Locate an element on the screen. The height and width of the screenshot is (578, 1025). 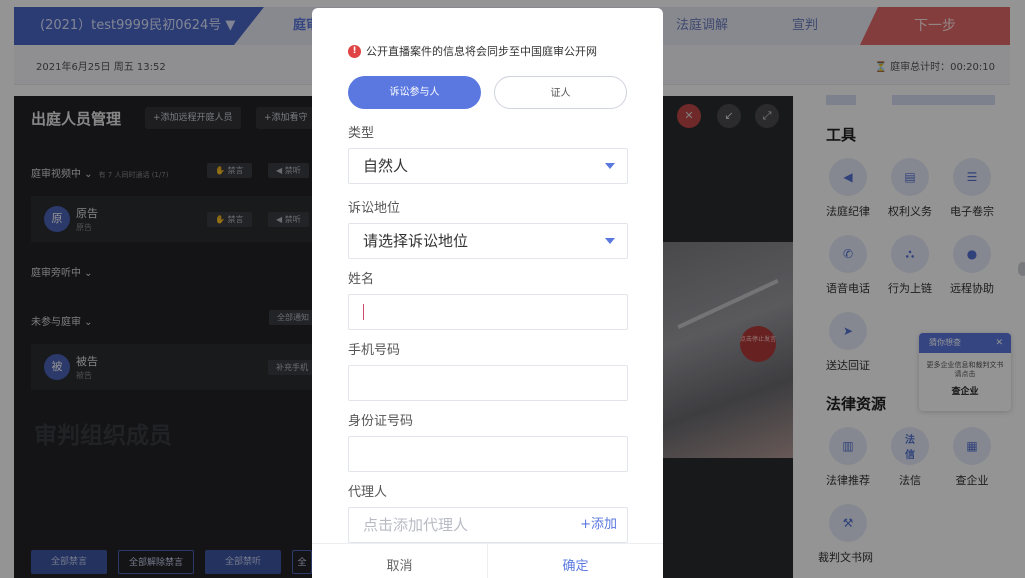
tab-witness: 证人 is located at coordinates (560, 92).